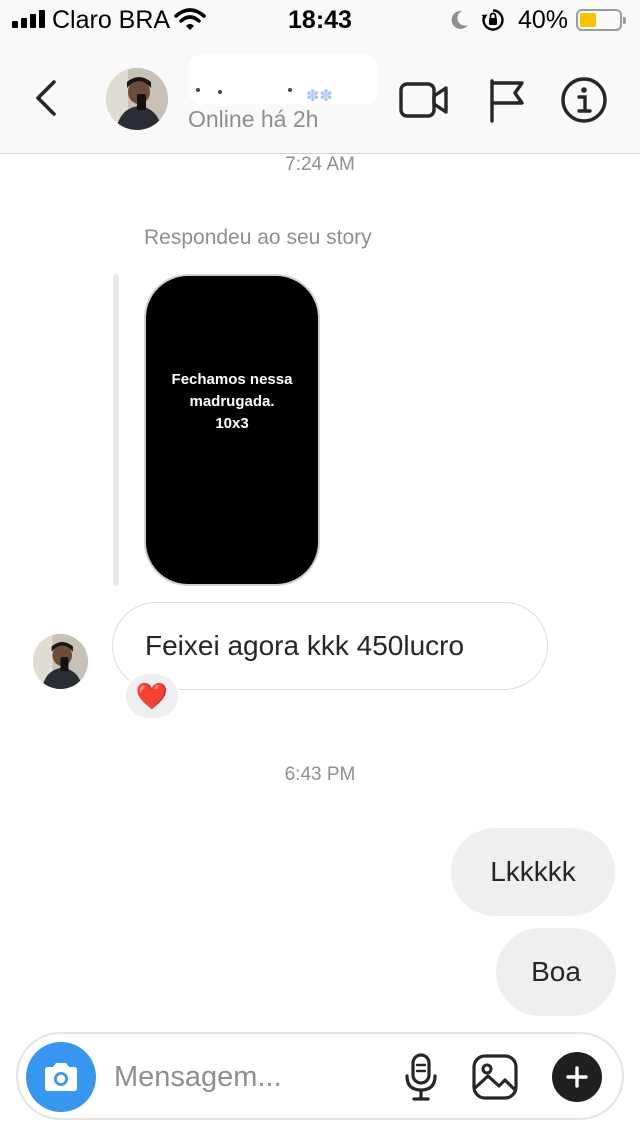 The height and width of the screenshot is (1136, 640). I want to click on carrier-name: Claro BRA, so click(111, 20).